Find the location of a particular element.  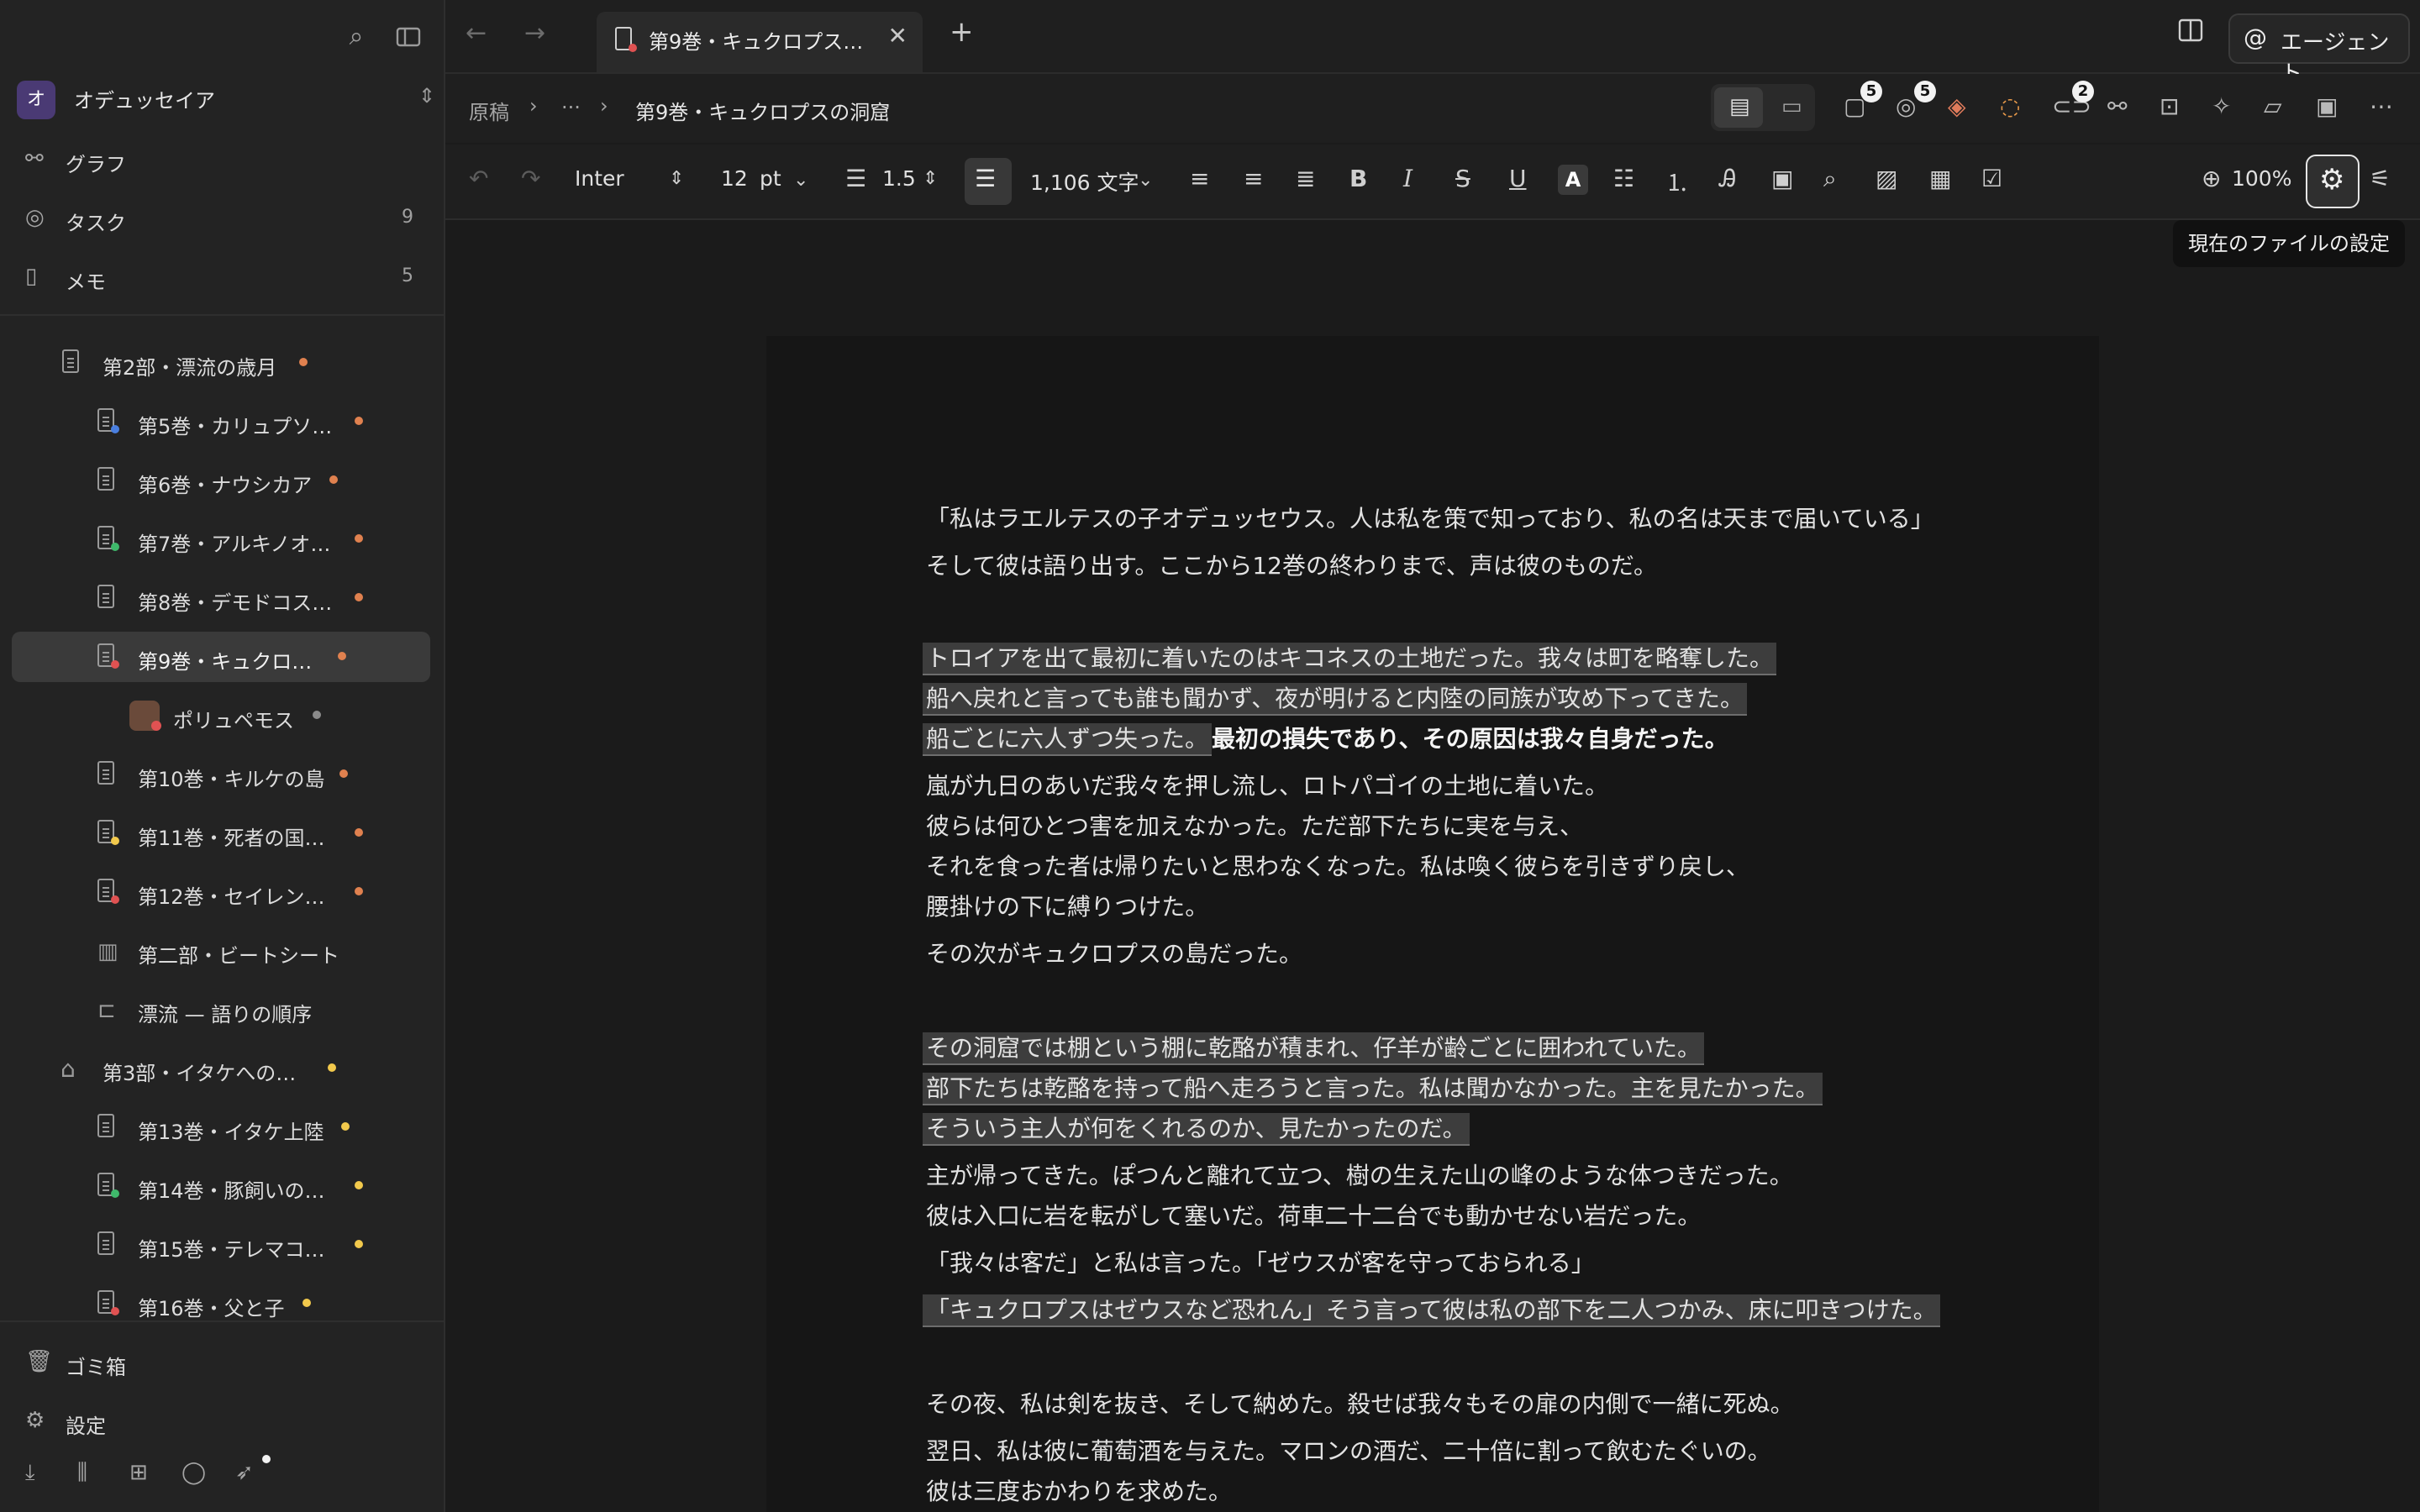

tree-item: ⊏ 漂流 — 語りの順序 is located at coordinates (232, 1009).